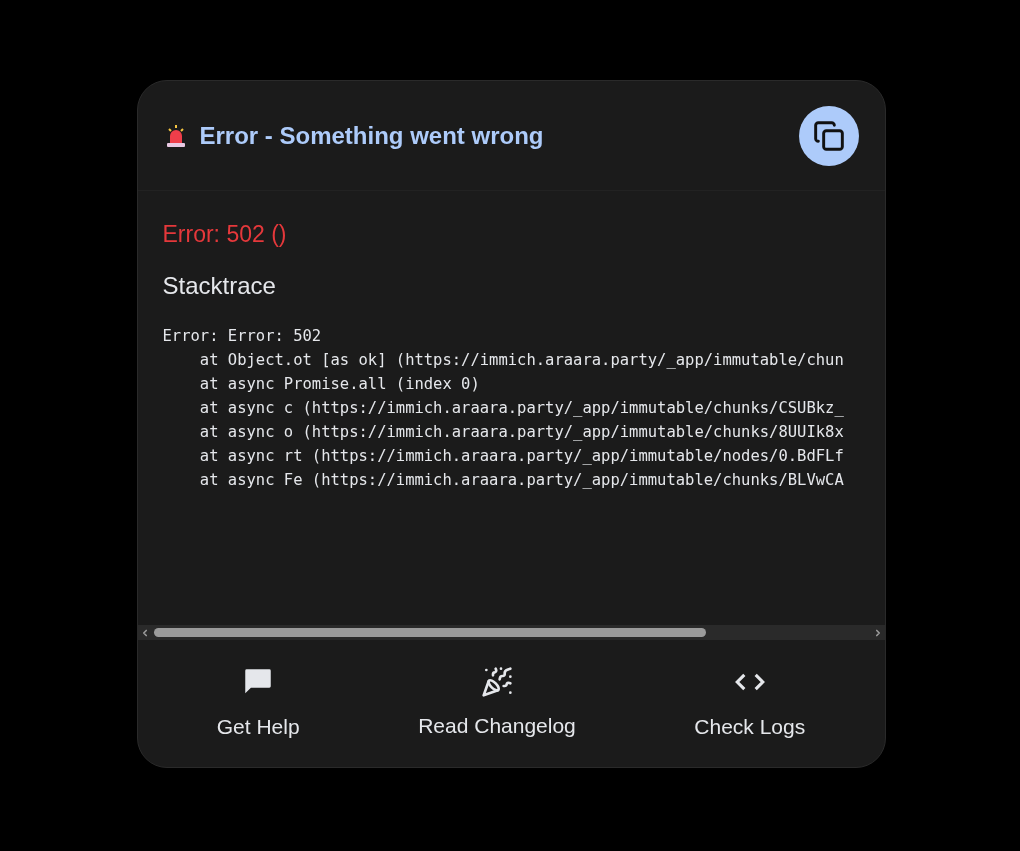 This screenshot has width=1020, height=851. What do you see at coordinates (371, 135) in the screenshot?
I see `dialog-title: Error - Something went wrong` at bounding box center [371, 135].